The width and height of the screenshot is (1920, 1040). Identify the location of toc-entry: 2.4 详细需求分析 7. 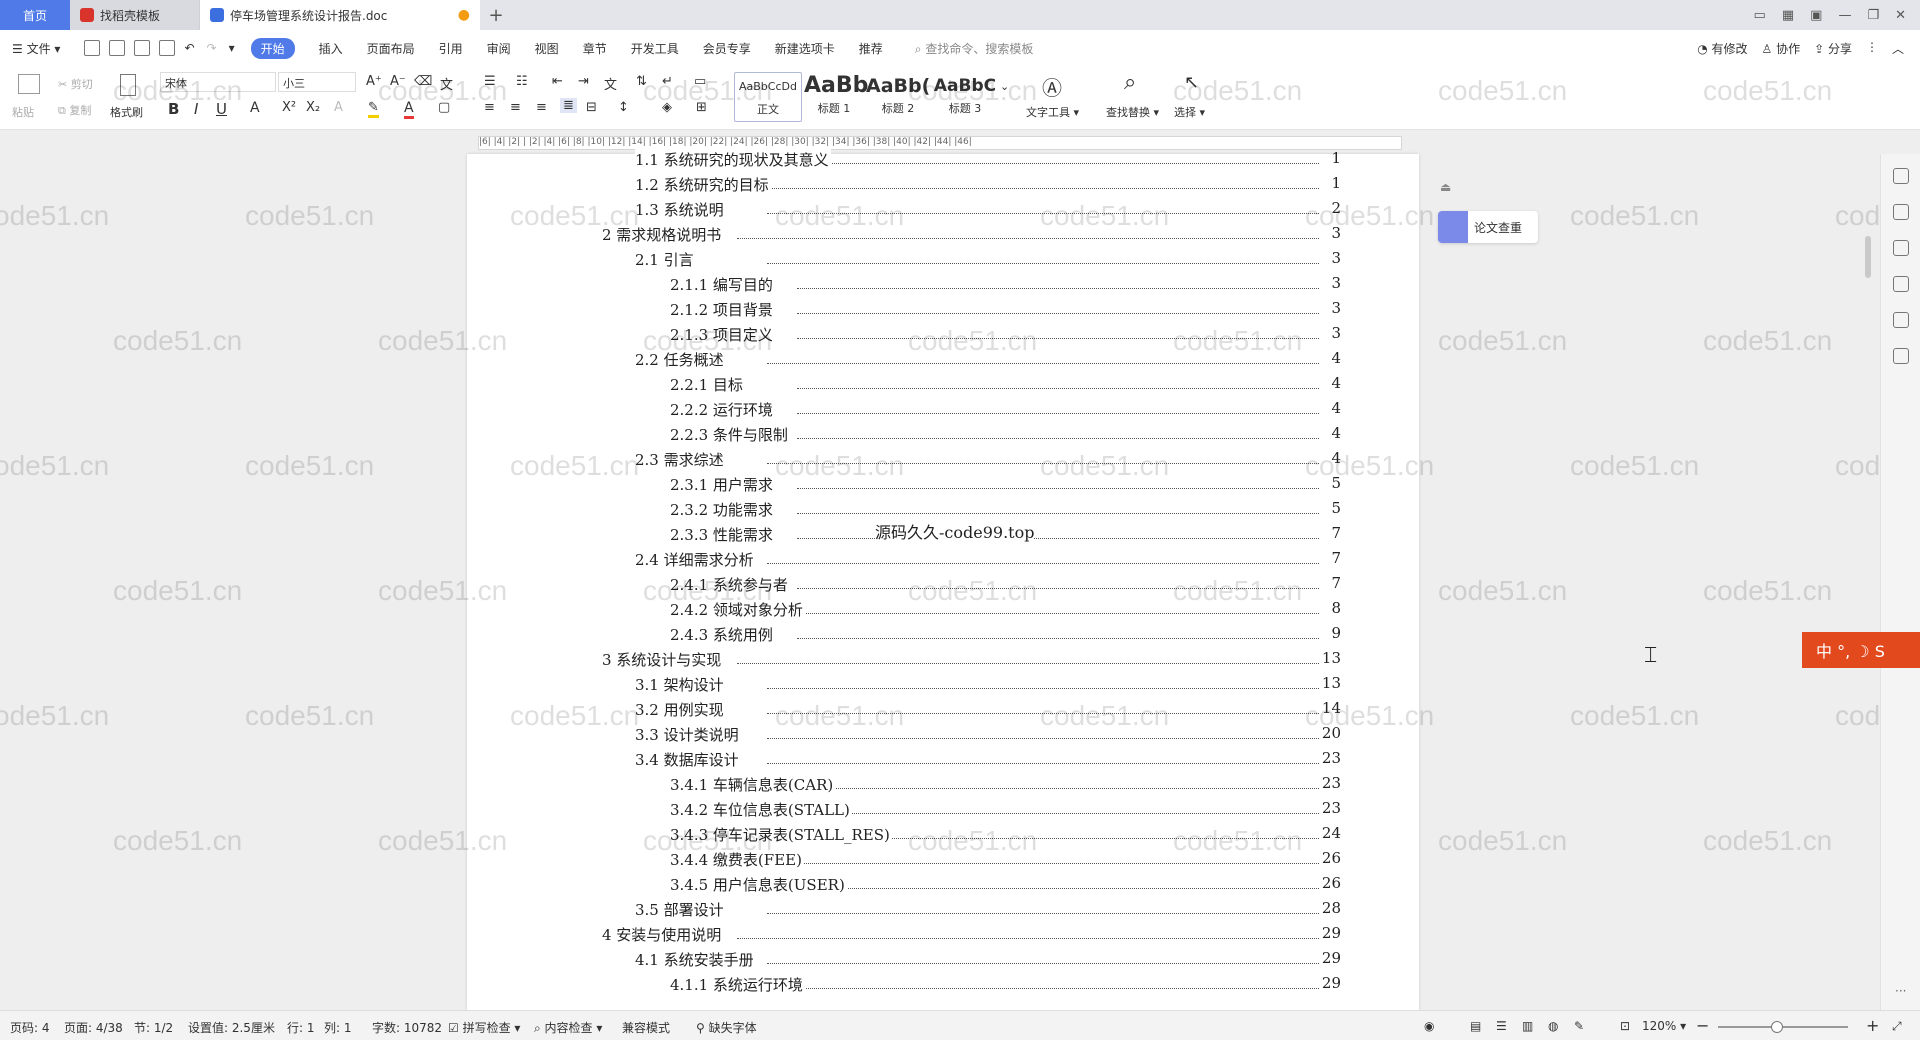
(943, 559).